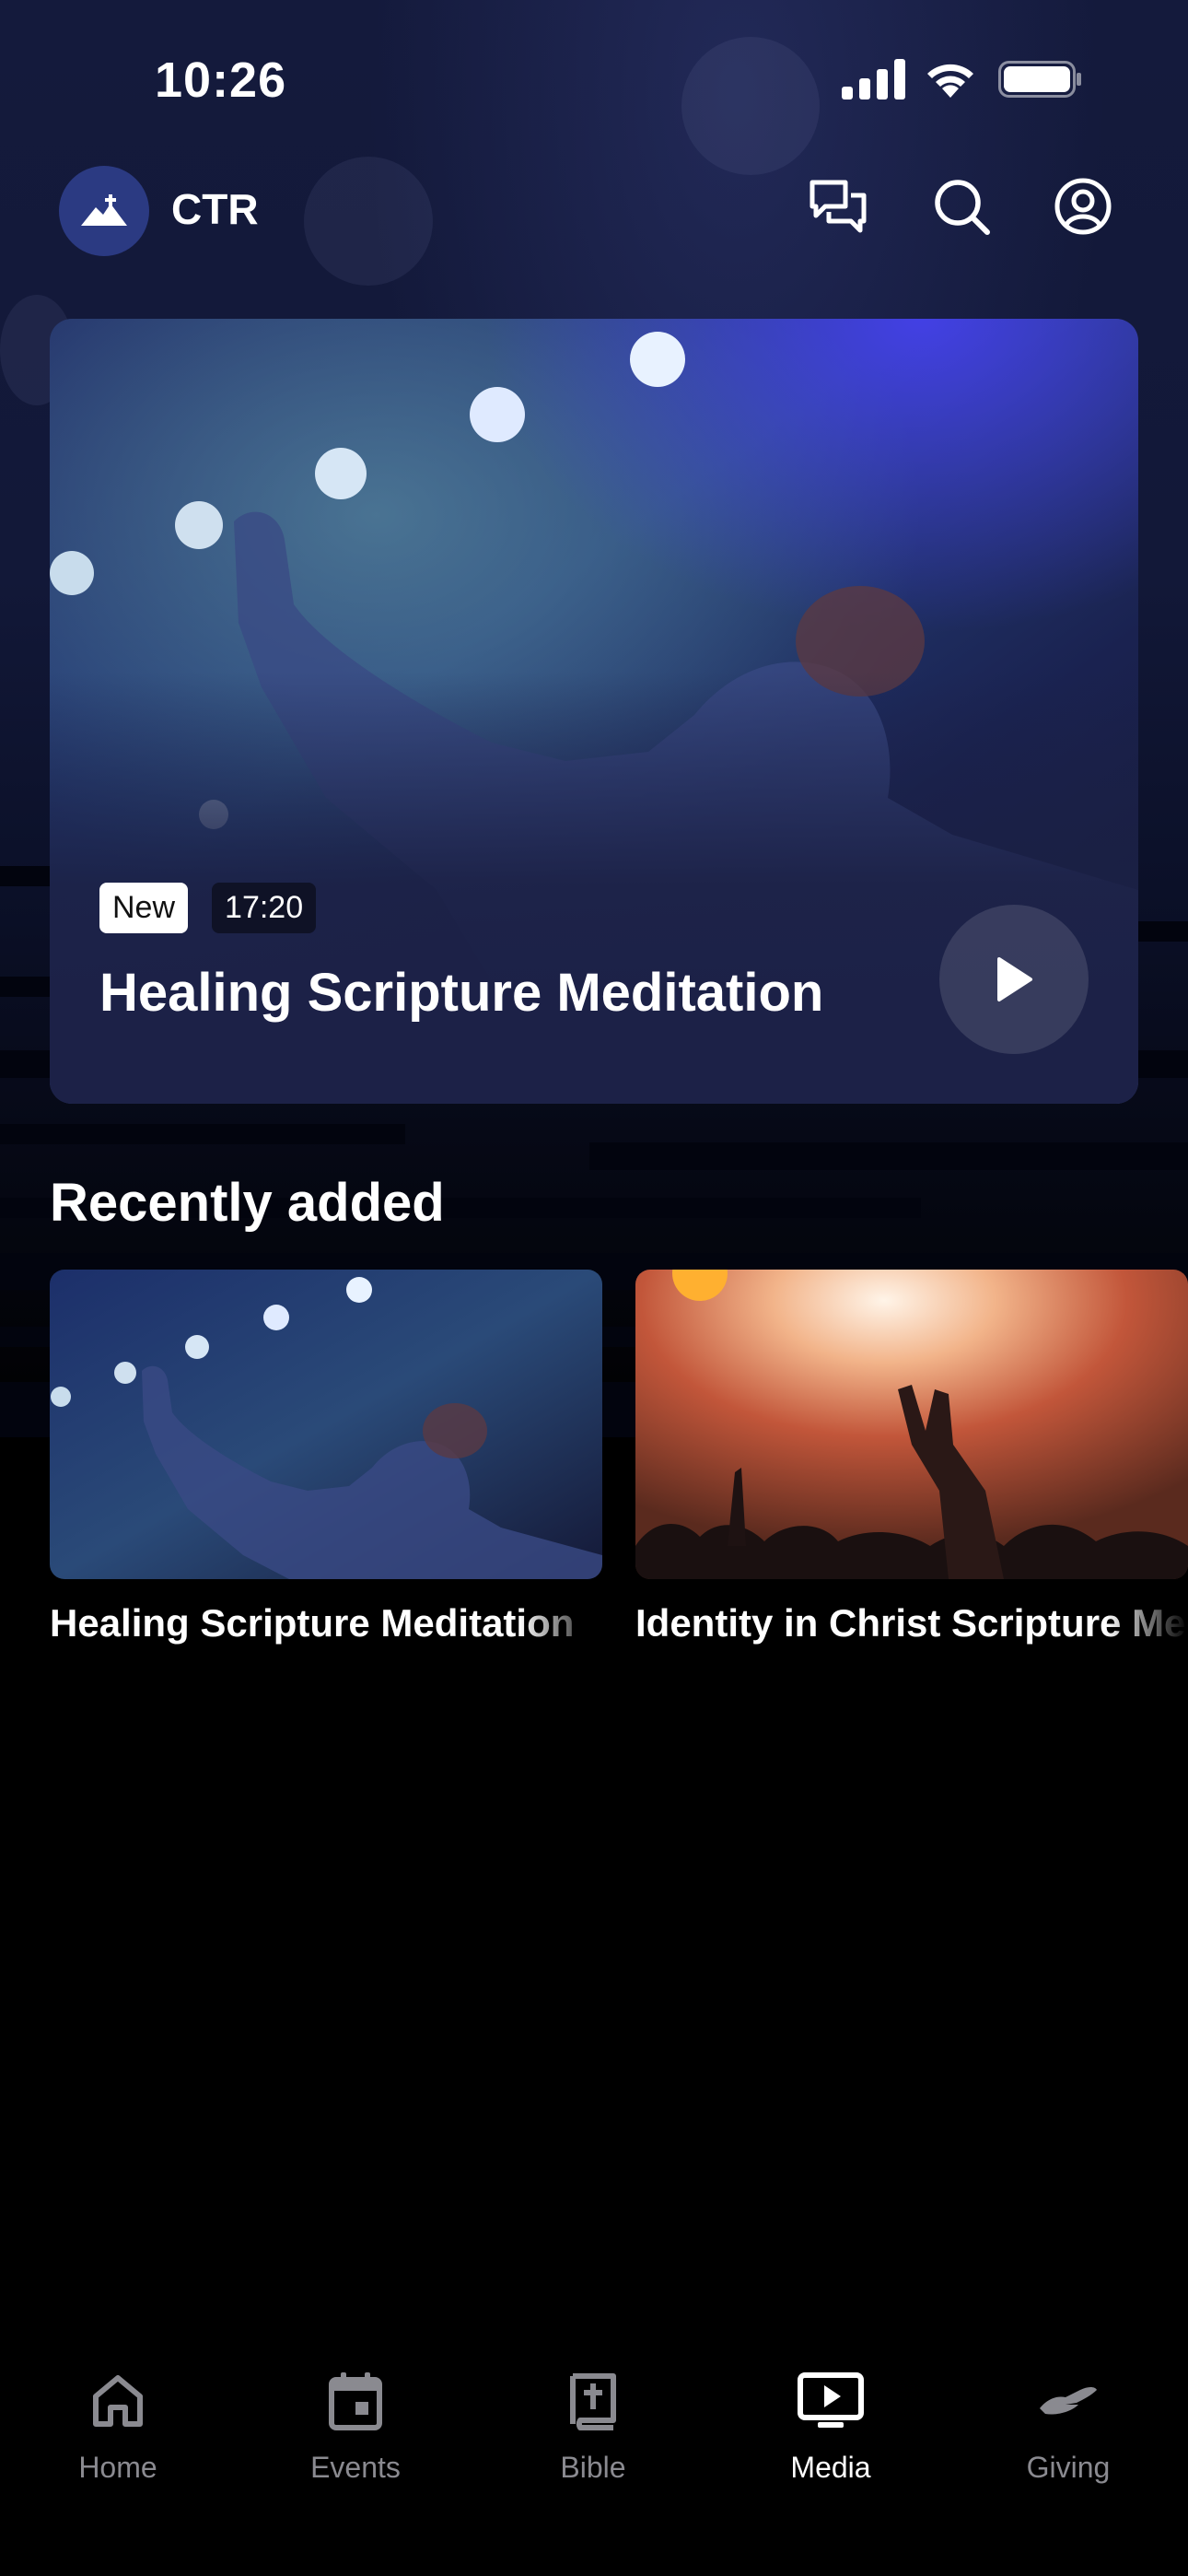  I want to click on worship-crowd-image, so click(911, 1424).